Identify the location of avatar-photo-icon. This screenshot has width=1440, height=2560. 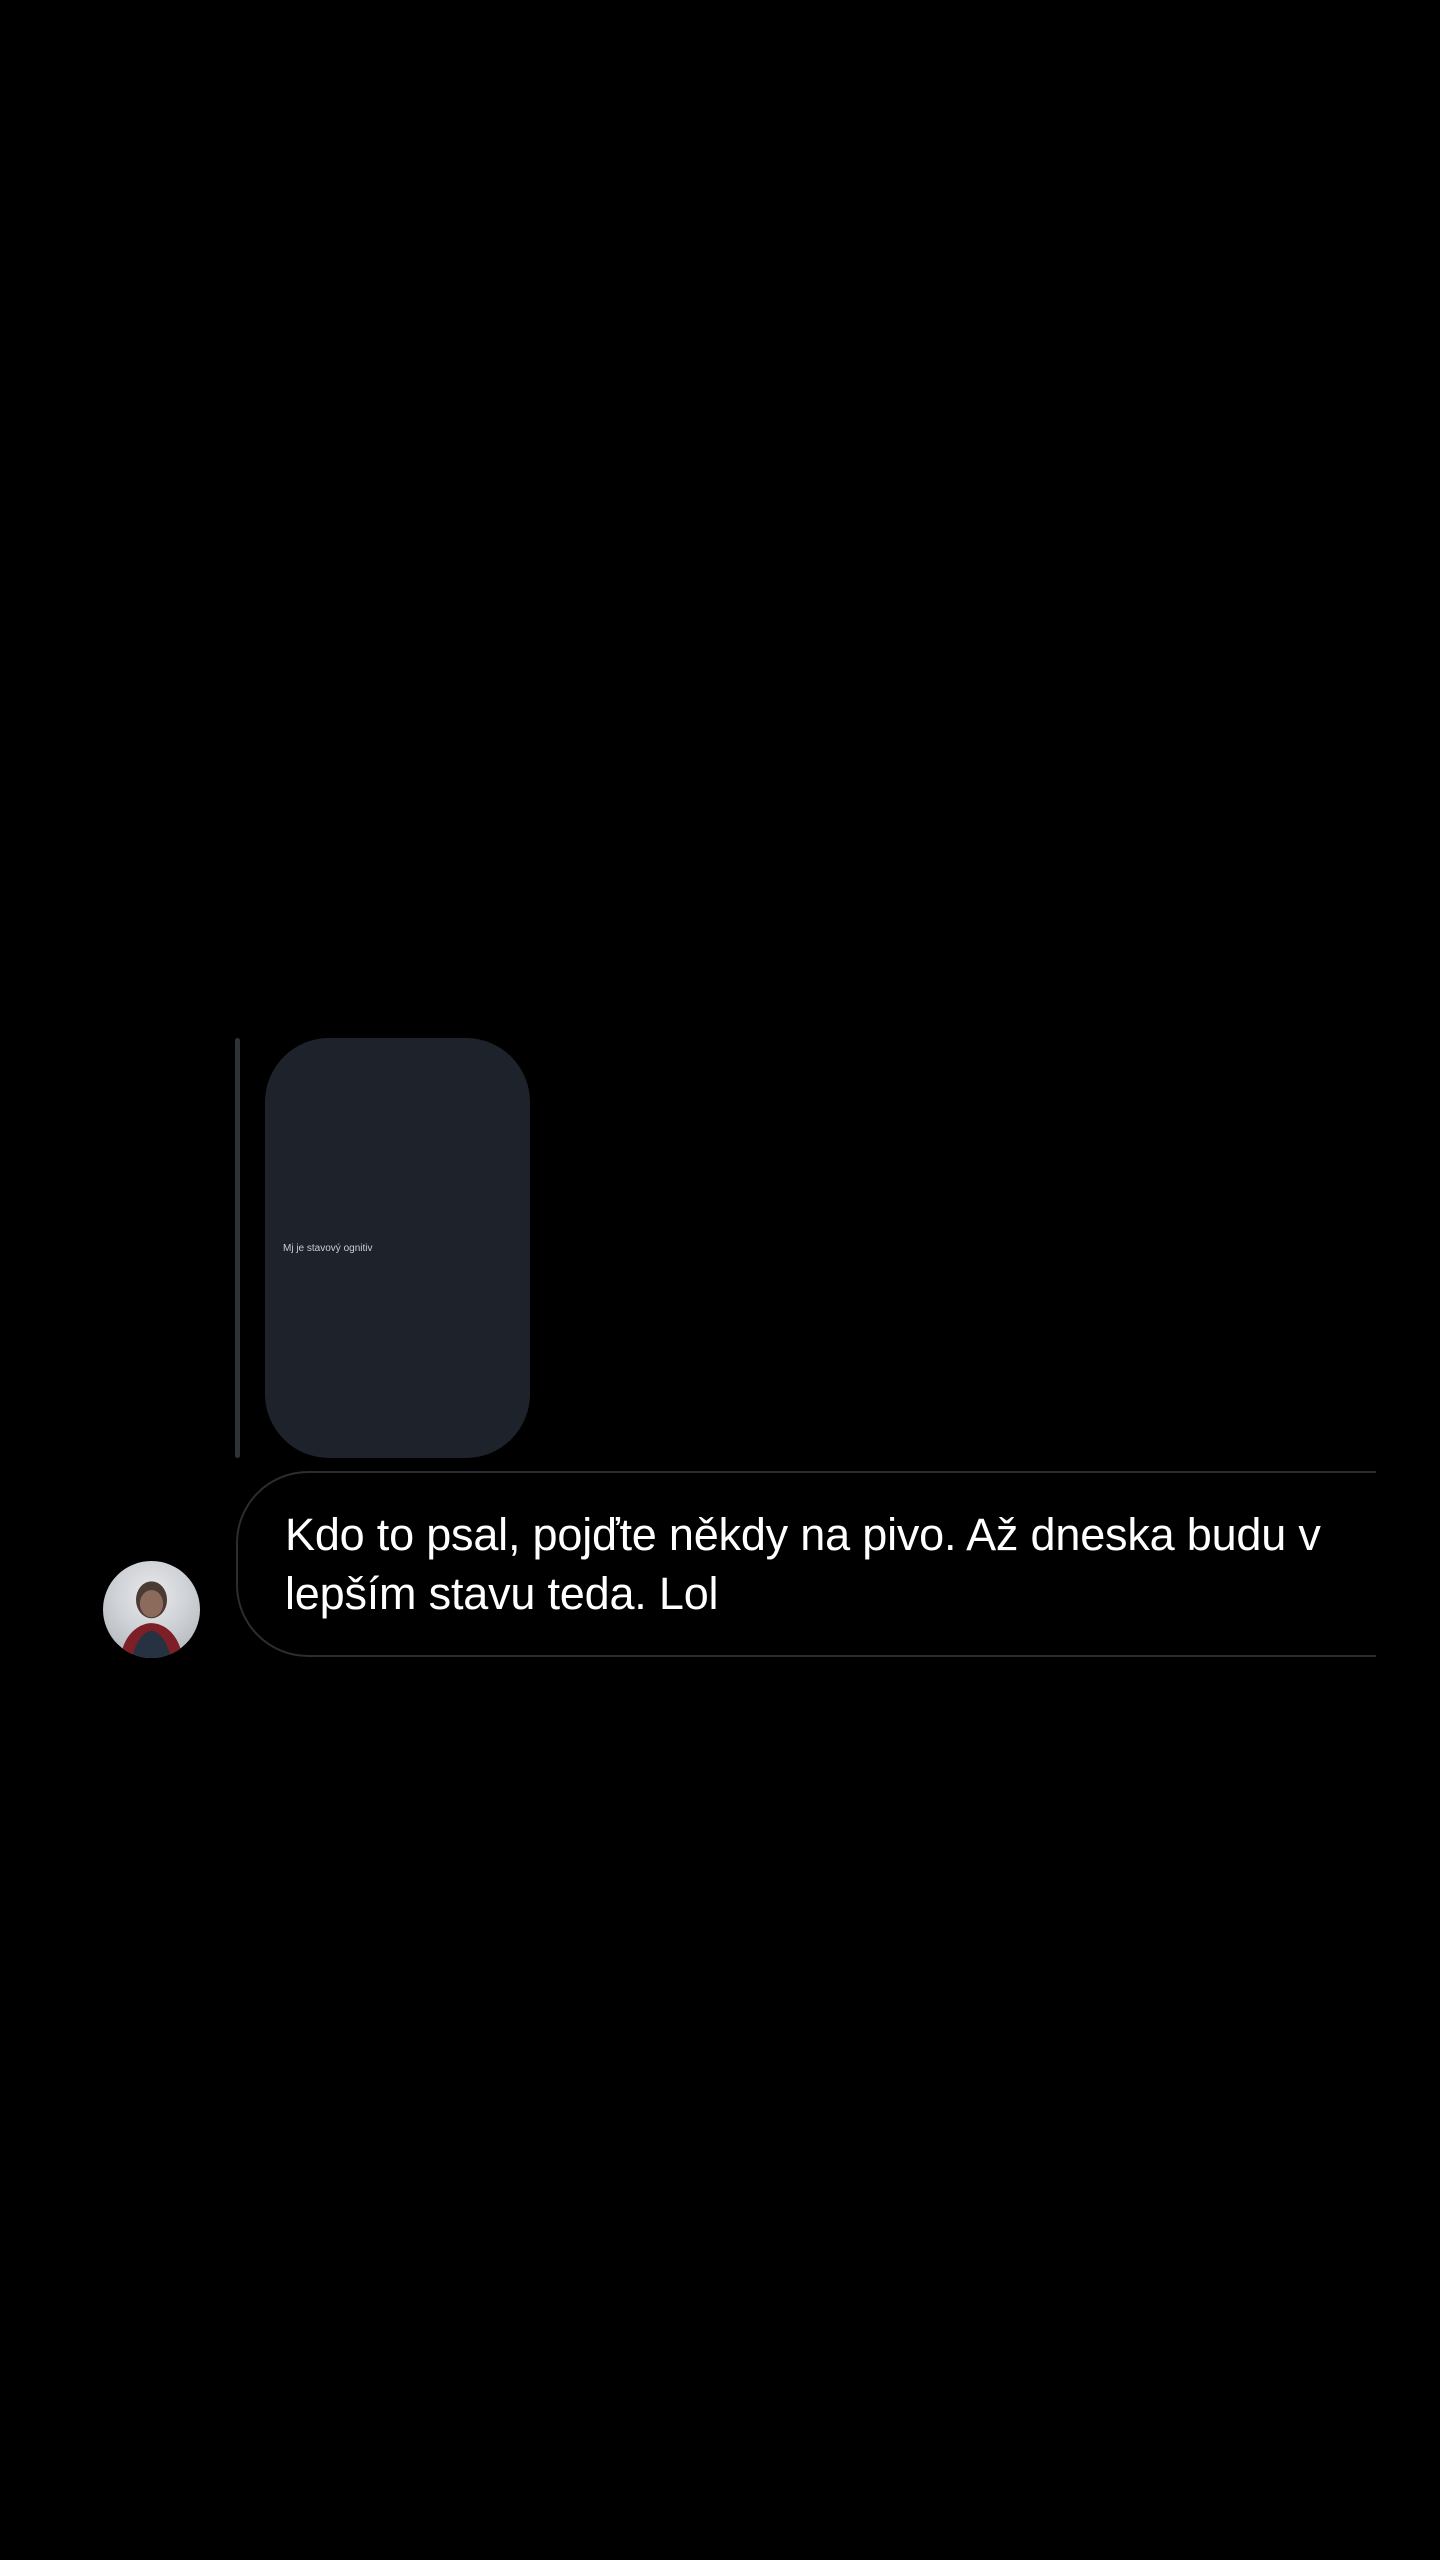
(151, 1619).